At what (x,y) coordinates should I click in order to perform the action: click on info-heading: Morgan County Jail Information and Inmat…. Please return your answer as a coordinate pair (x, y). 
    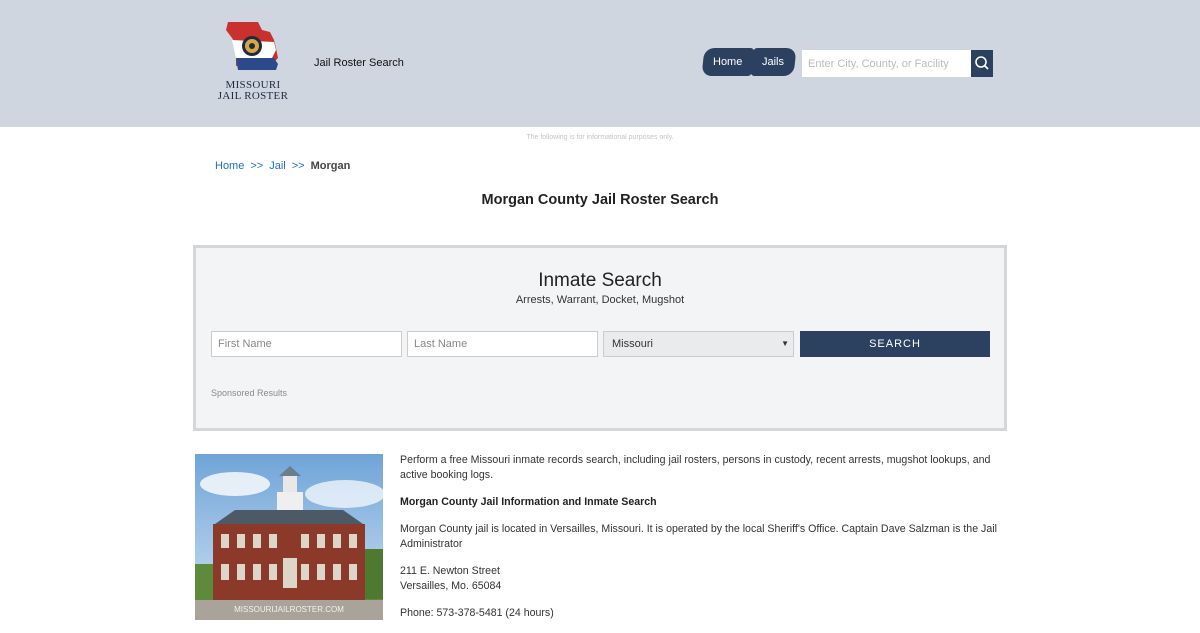
    Looking at the image, I should click on (528, 502).